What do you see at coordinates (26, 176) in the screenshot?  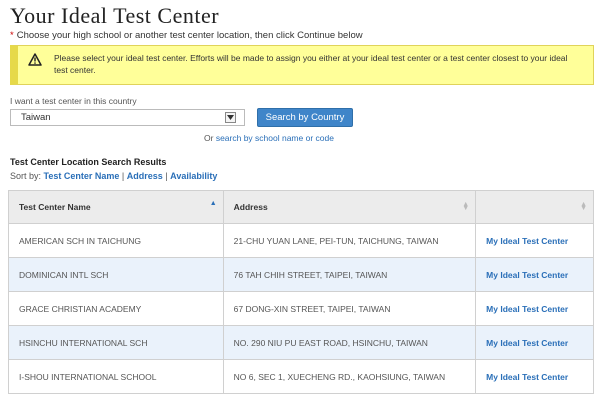 I see `sort-label: Sort by:` at bounding box center [26, 176].